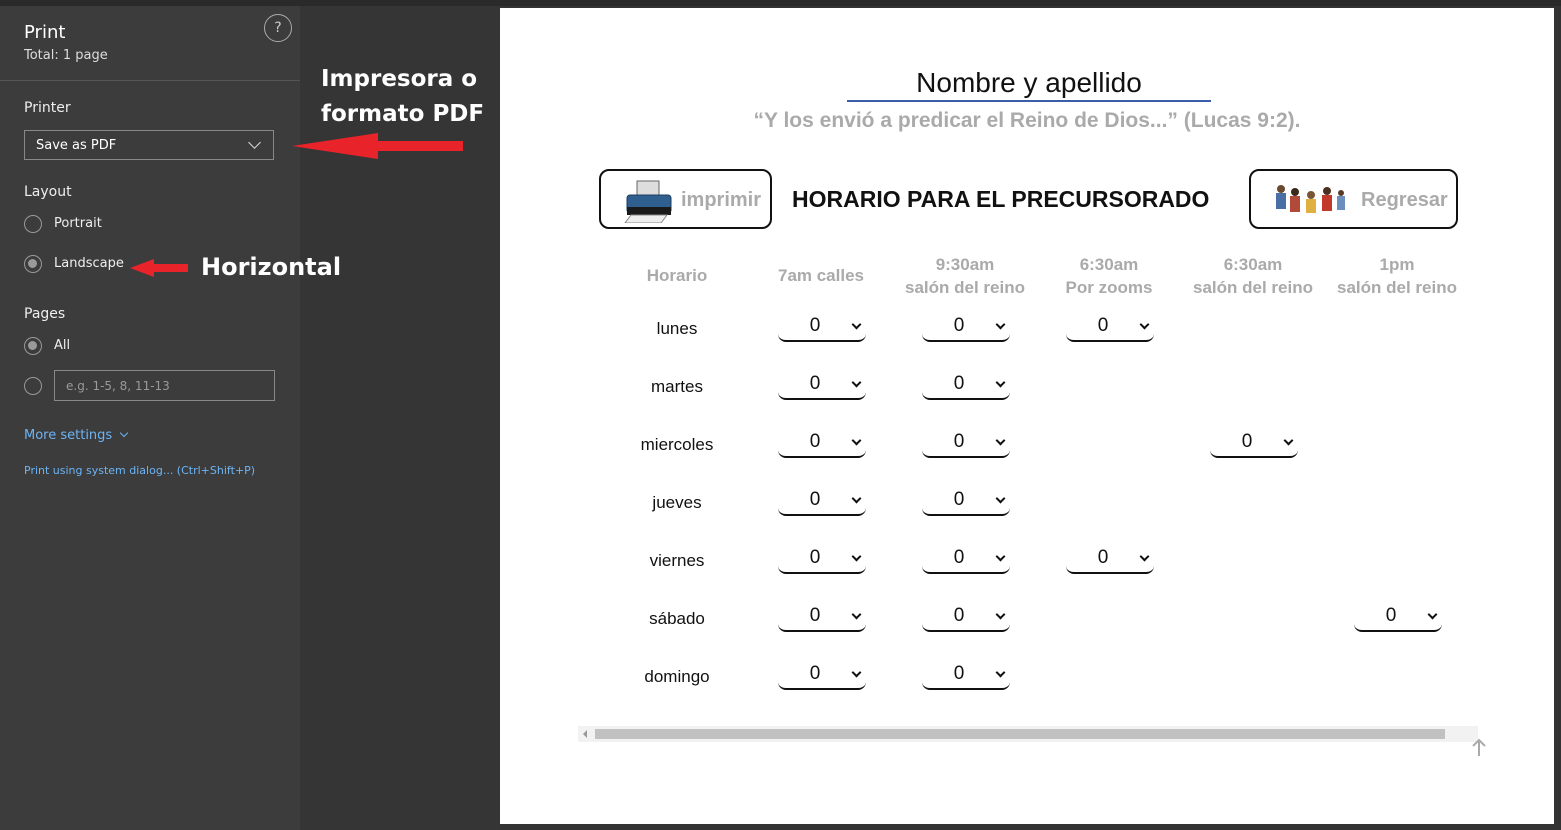 The width and height of the screenshot is (1561, 830). I want to click on more-settings-link: More settings, so click(76, 435).